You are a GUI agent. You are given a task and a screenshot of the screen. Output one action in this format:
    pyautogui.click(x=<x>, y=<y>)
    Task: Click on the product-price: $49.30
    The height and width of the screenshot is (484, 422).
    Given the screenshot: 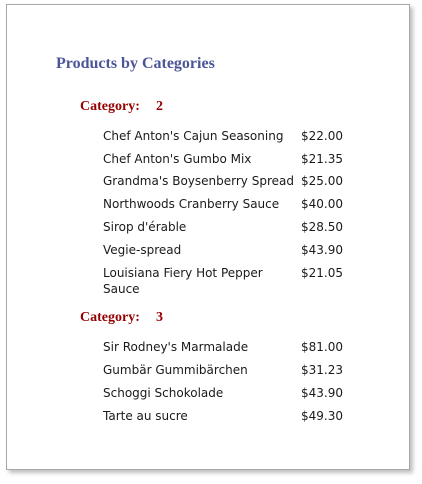 What is the action you would take?
    pyautogui.click(x=322, y=416)
    